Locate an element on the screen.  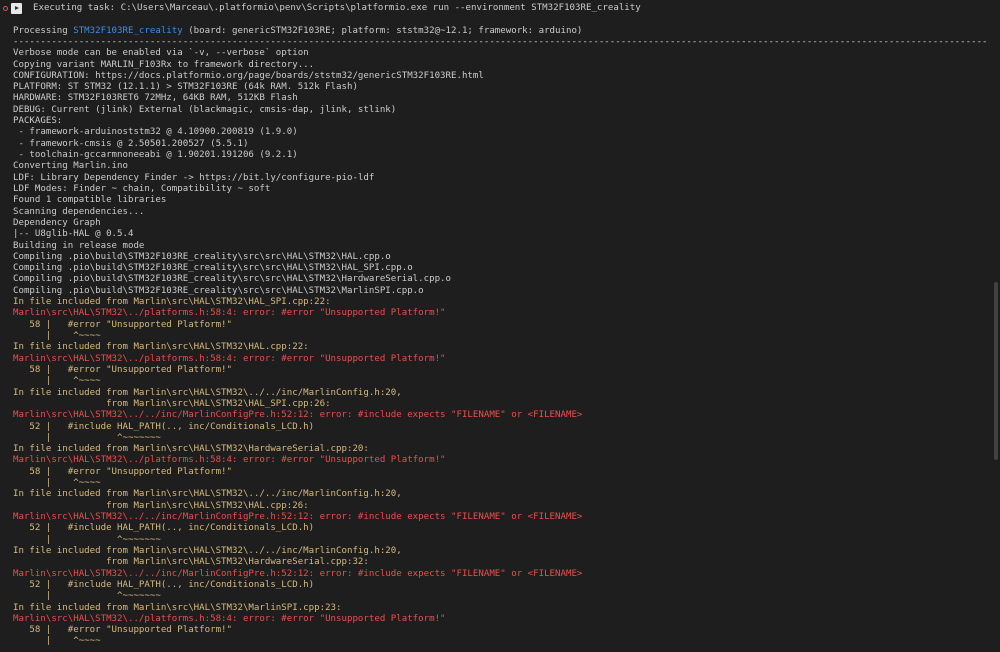
task-icons is located at coordinates (12, 8).